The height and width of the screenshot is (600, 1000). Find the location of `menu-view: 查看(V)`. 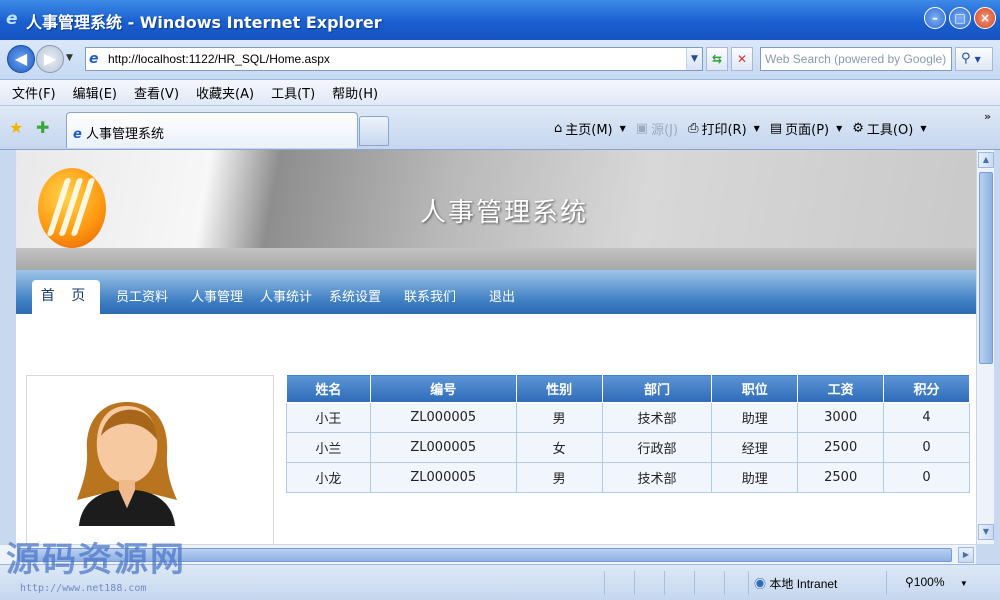

menu-view: 查看(V) is located at coordinates (156, 92).